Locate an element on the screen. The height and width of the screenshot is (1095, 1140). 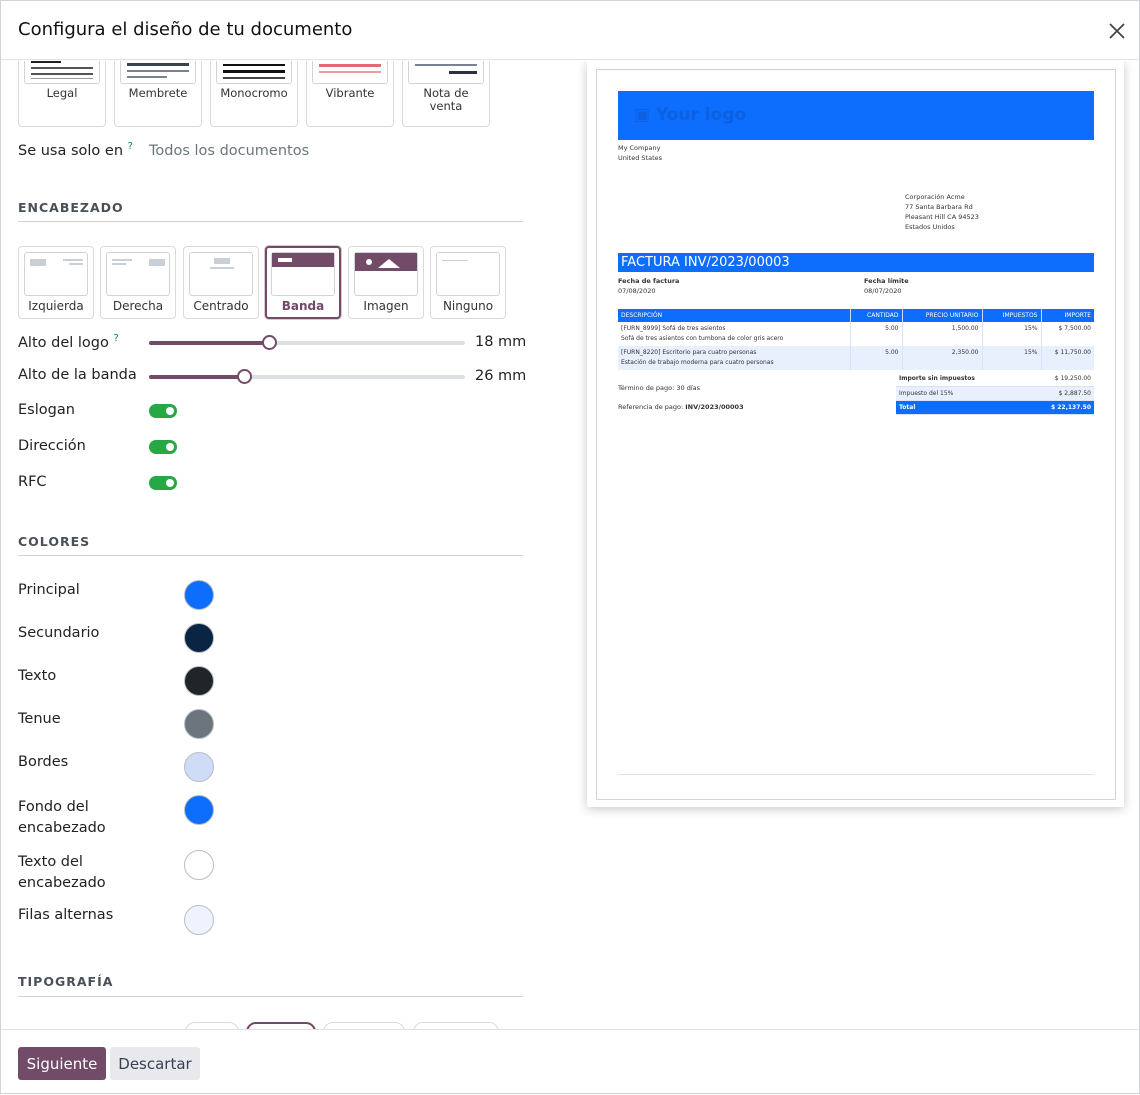
header-option-izquierda: Izquierda is located at coordinates (56, 282).